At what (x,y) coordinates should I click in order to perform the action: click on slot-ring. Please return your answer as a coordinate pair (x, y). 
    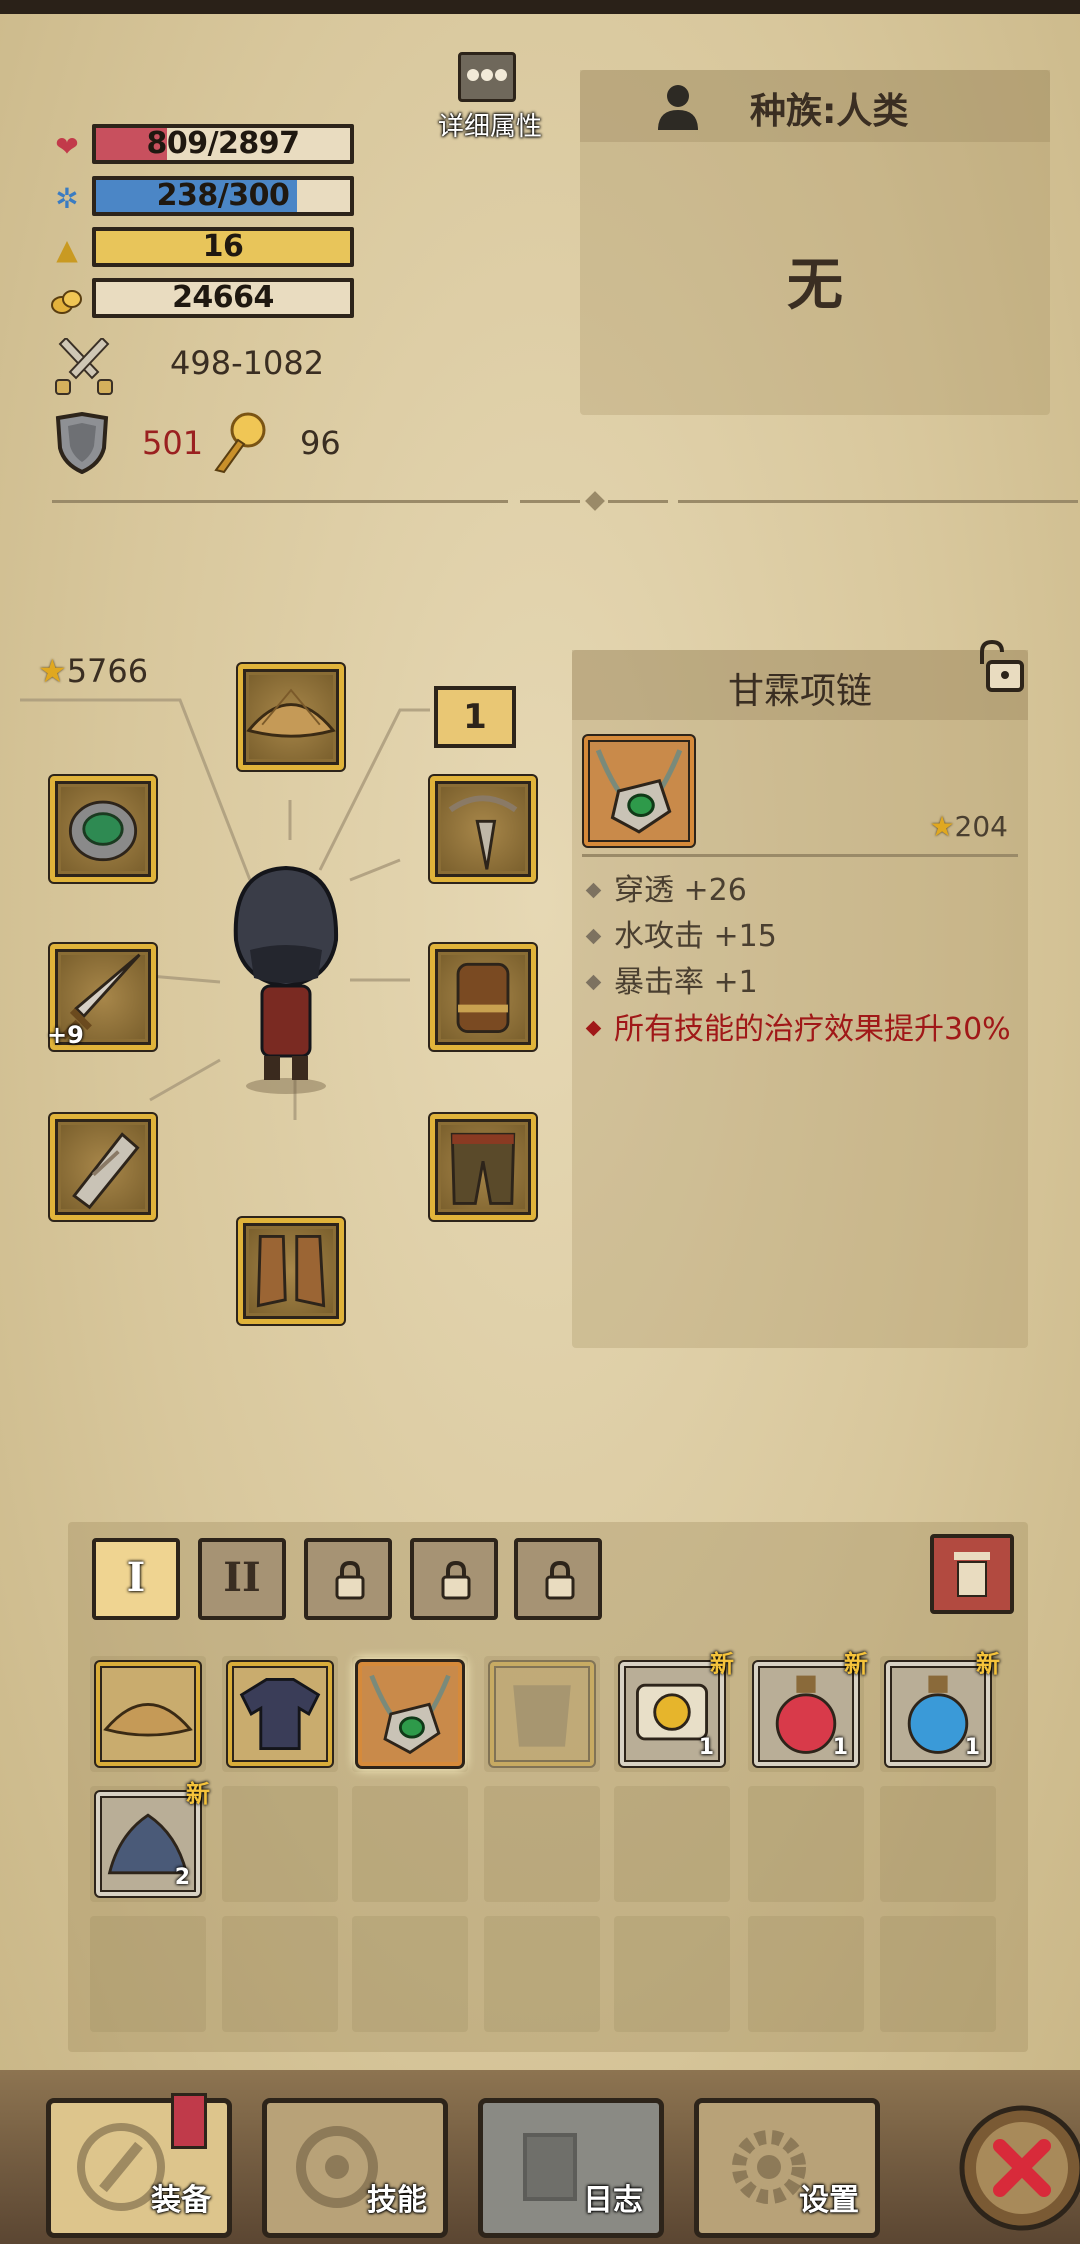
    Looking at the image, I should click on (103, 829).